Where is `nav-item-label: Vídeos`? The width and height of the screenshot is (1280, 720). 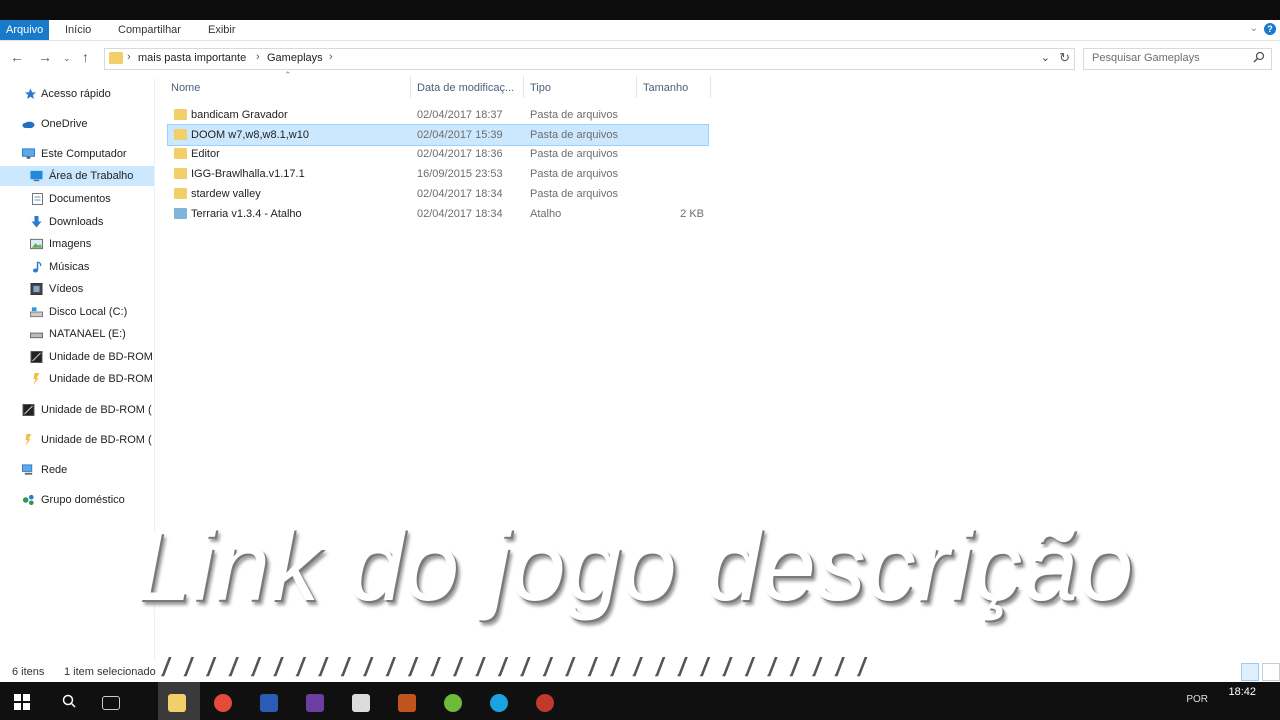
nav-item-label: Vídeos is located at coordinates (66, 289).